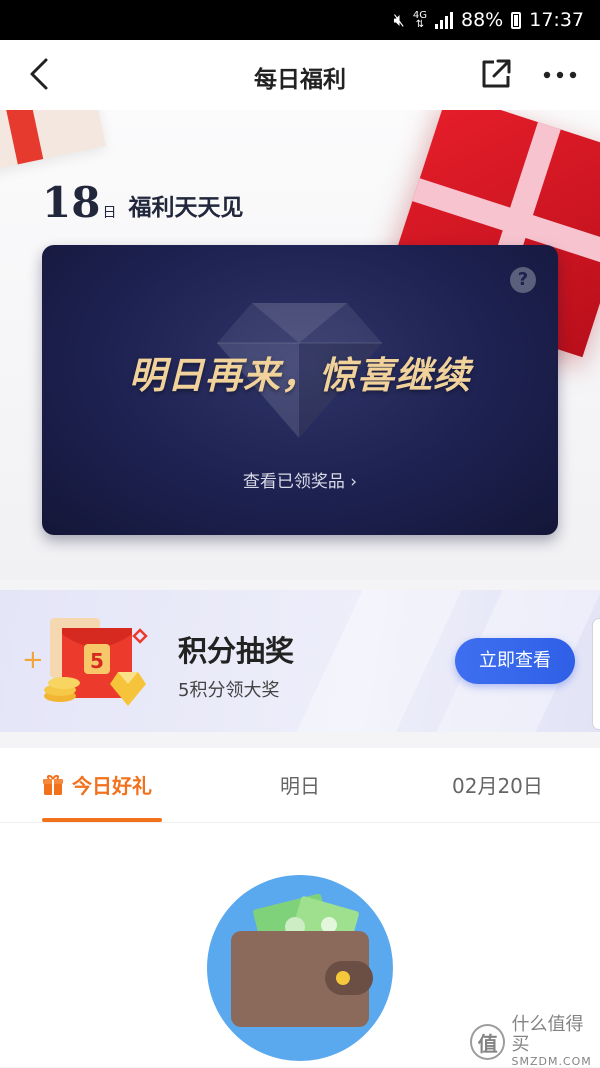 This screenshot has width=600, height=1068. Describe the element at coordinates (300, 375) in the screenshot. I see `prize-headline: 明日再来，惊喜继续` at that location.